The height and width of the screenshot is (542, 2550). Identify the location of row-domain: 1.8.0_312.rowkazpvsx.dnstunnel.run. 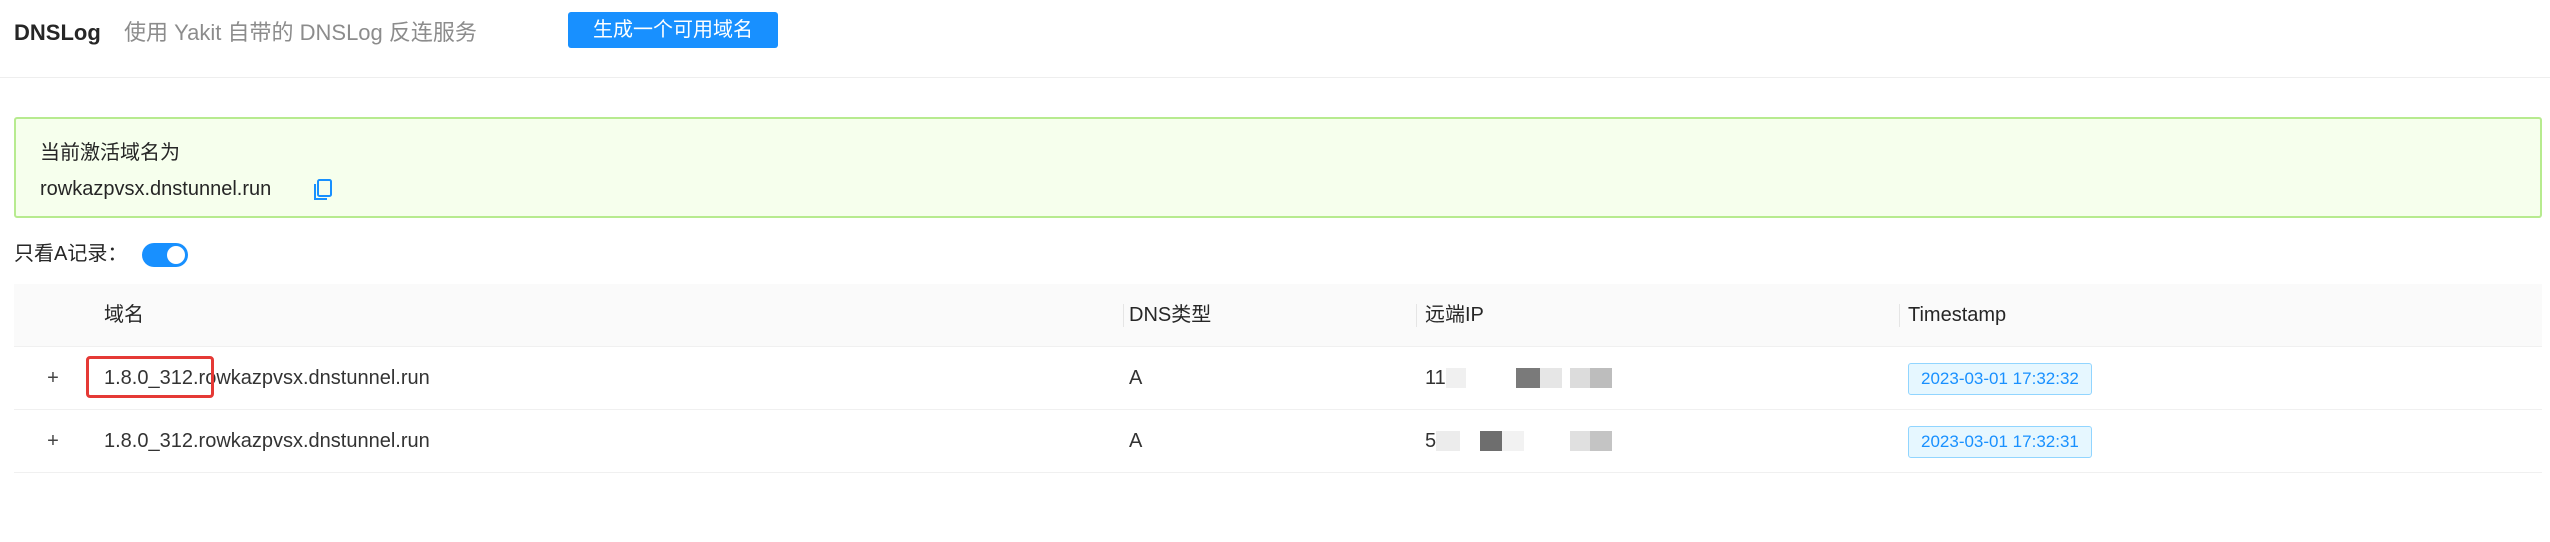
(267, 441).